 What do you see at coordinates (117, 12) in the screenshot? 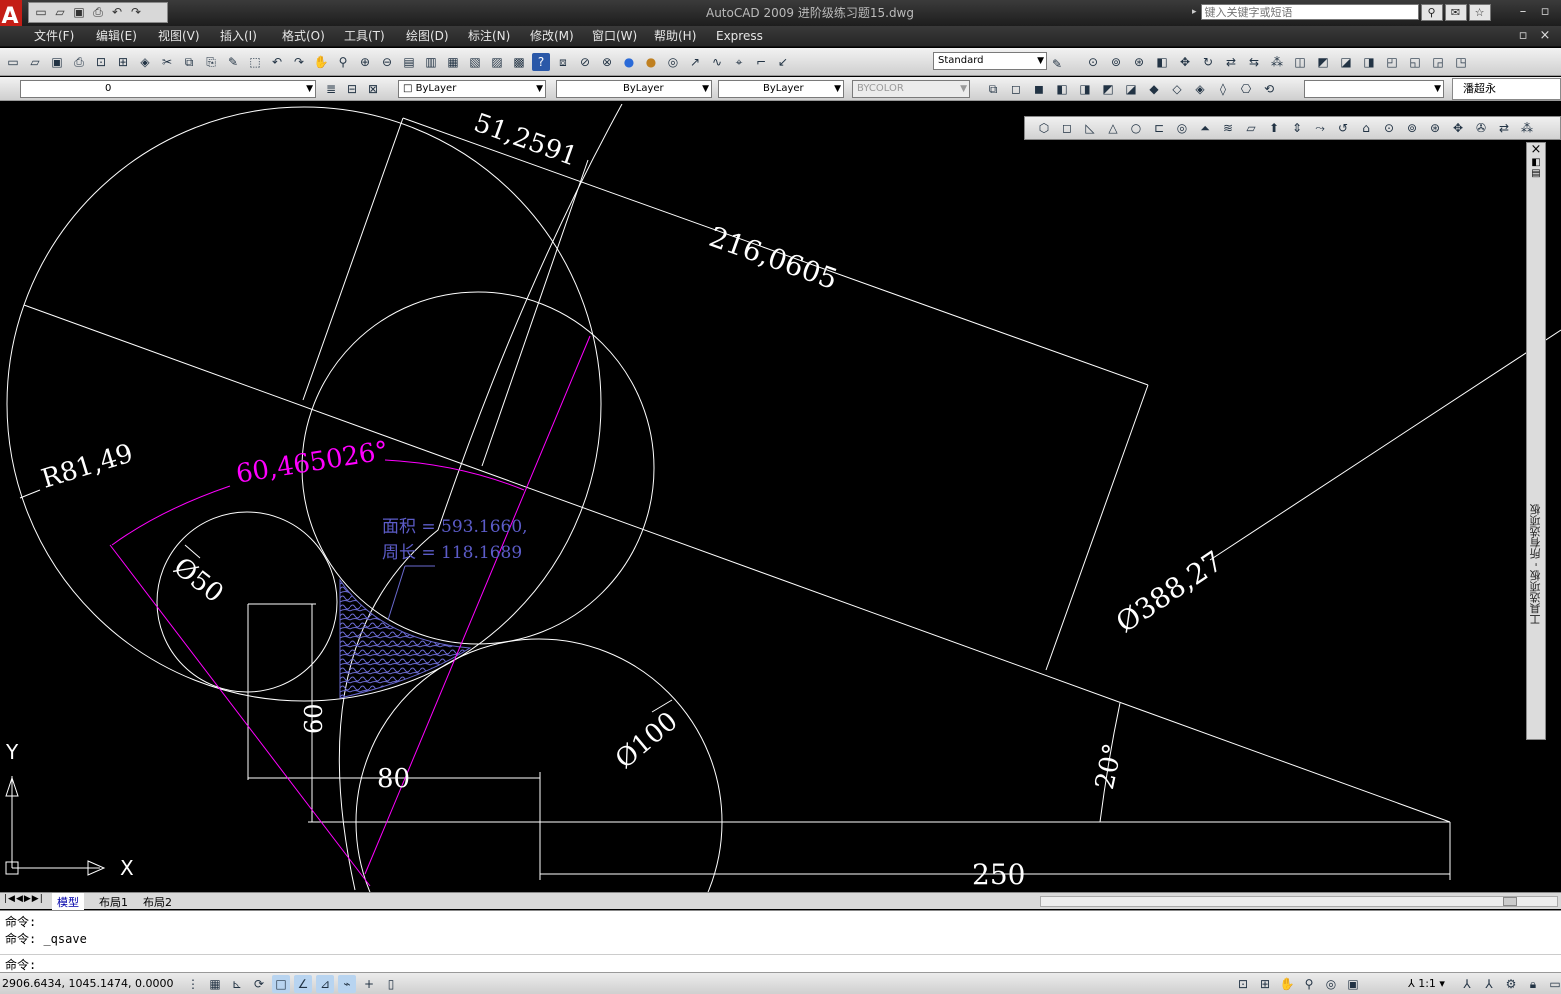
I see `undo-icon: ↶` at bounding box center [117, 12].